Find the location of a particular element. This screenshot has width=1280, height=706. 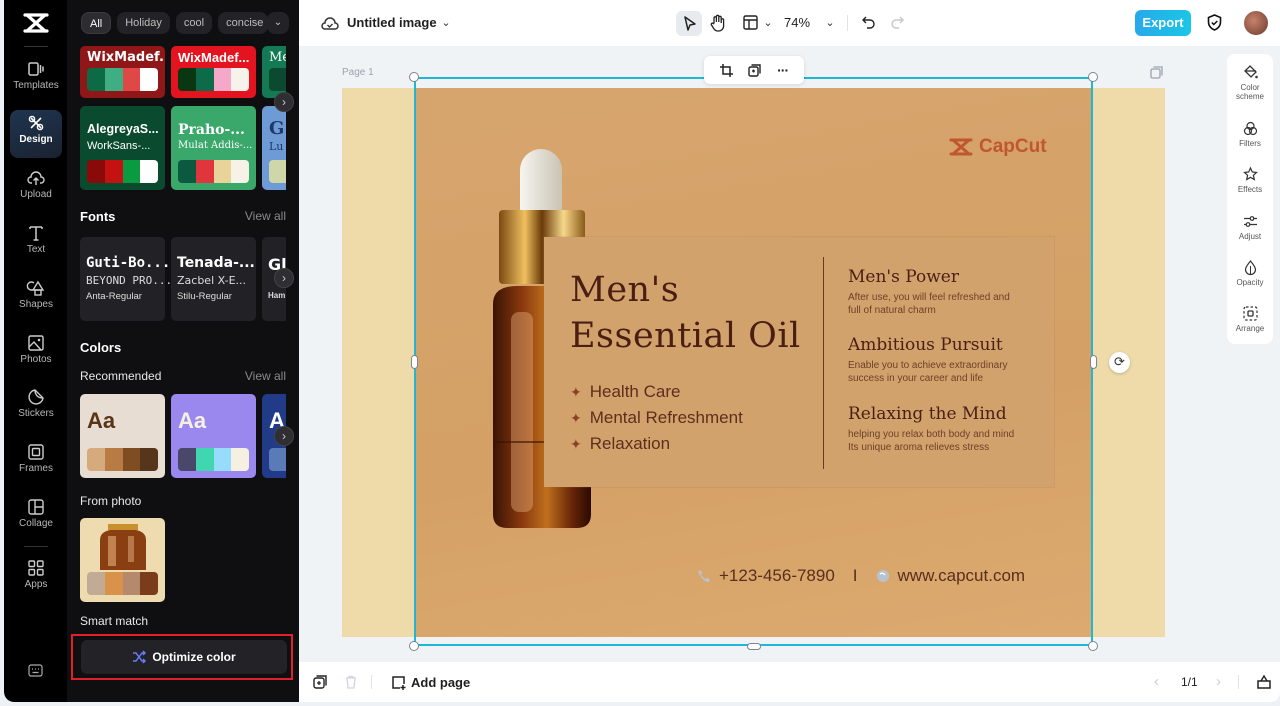

floating-toolbar: ··· is located at coordinates (754, 70).